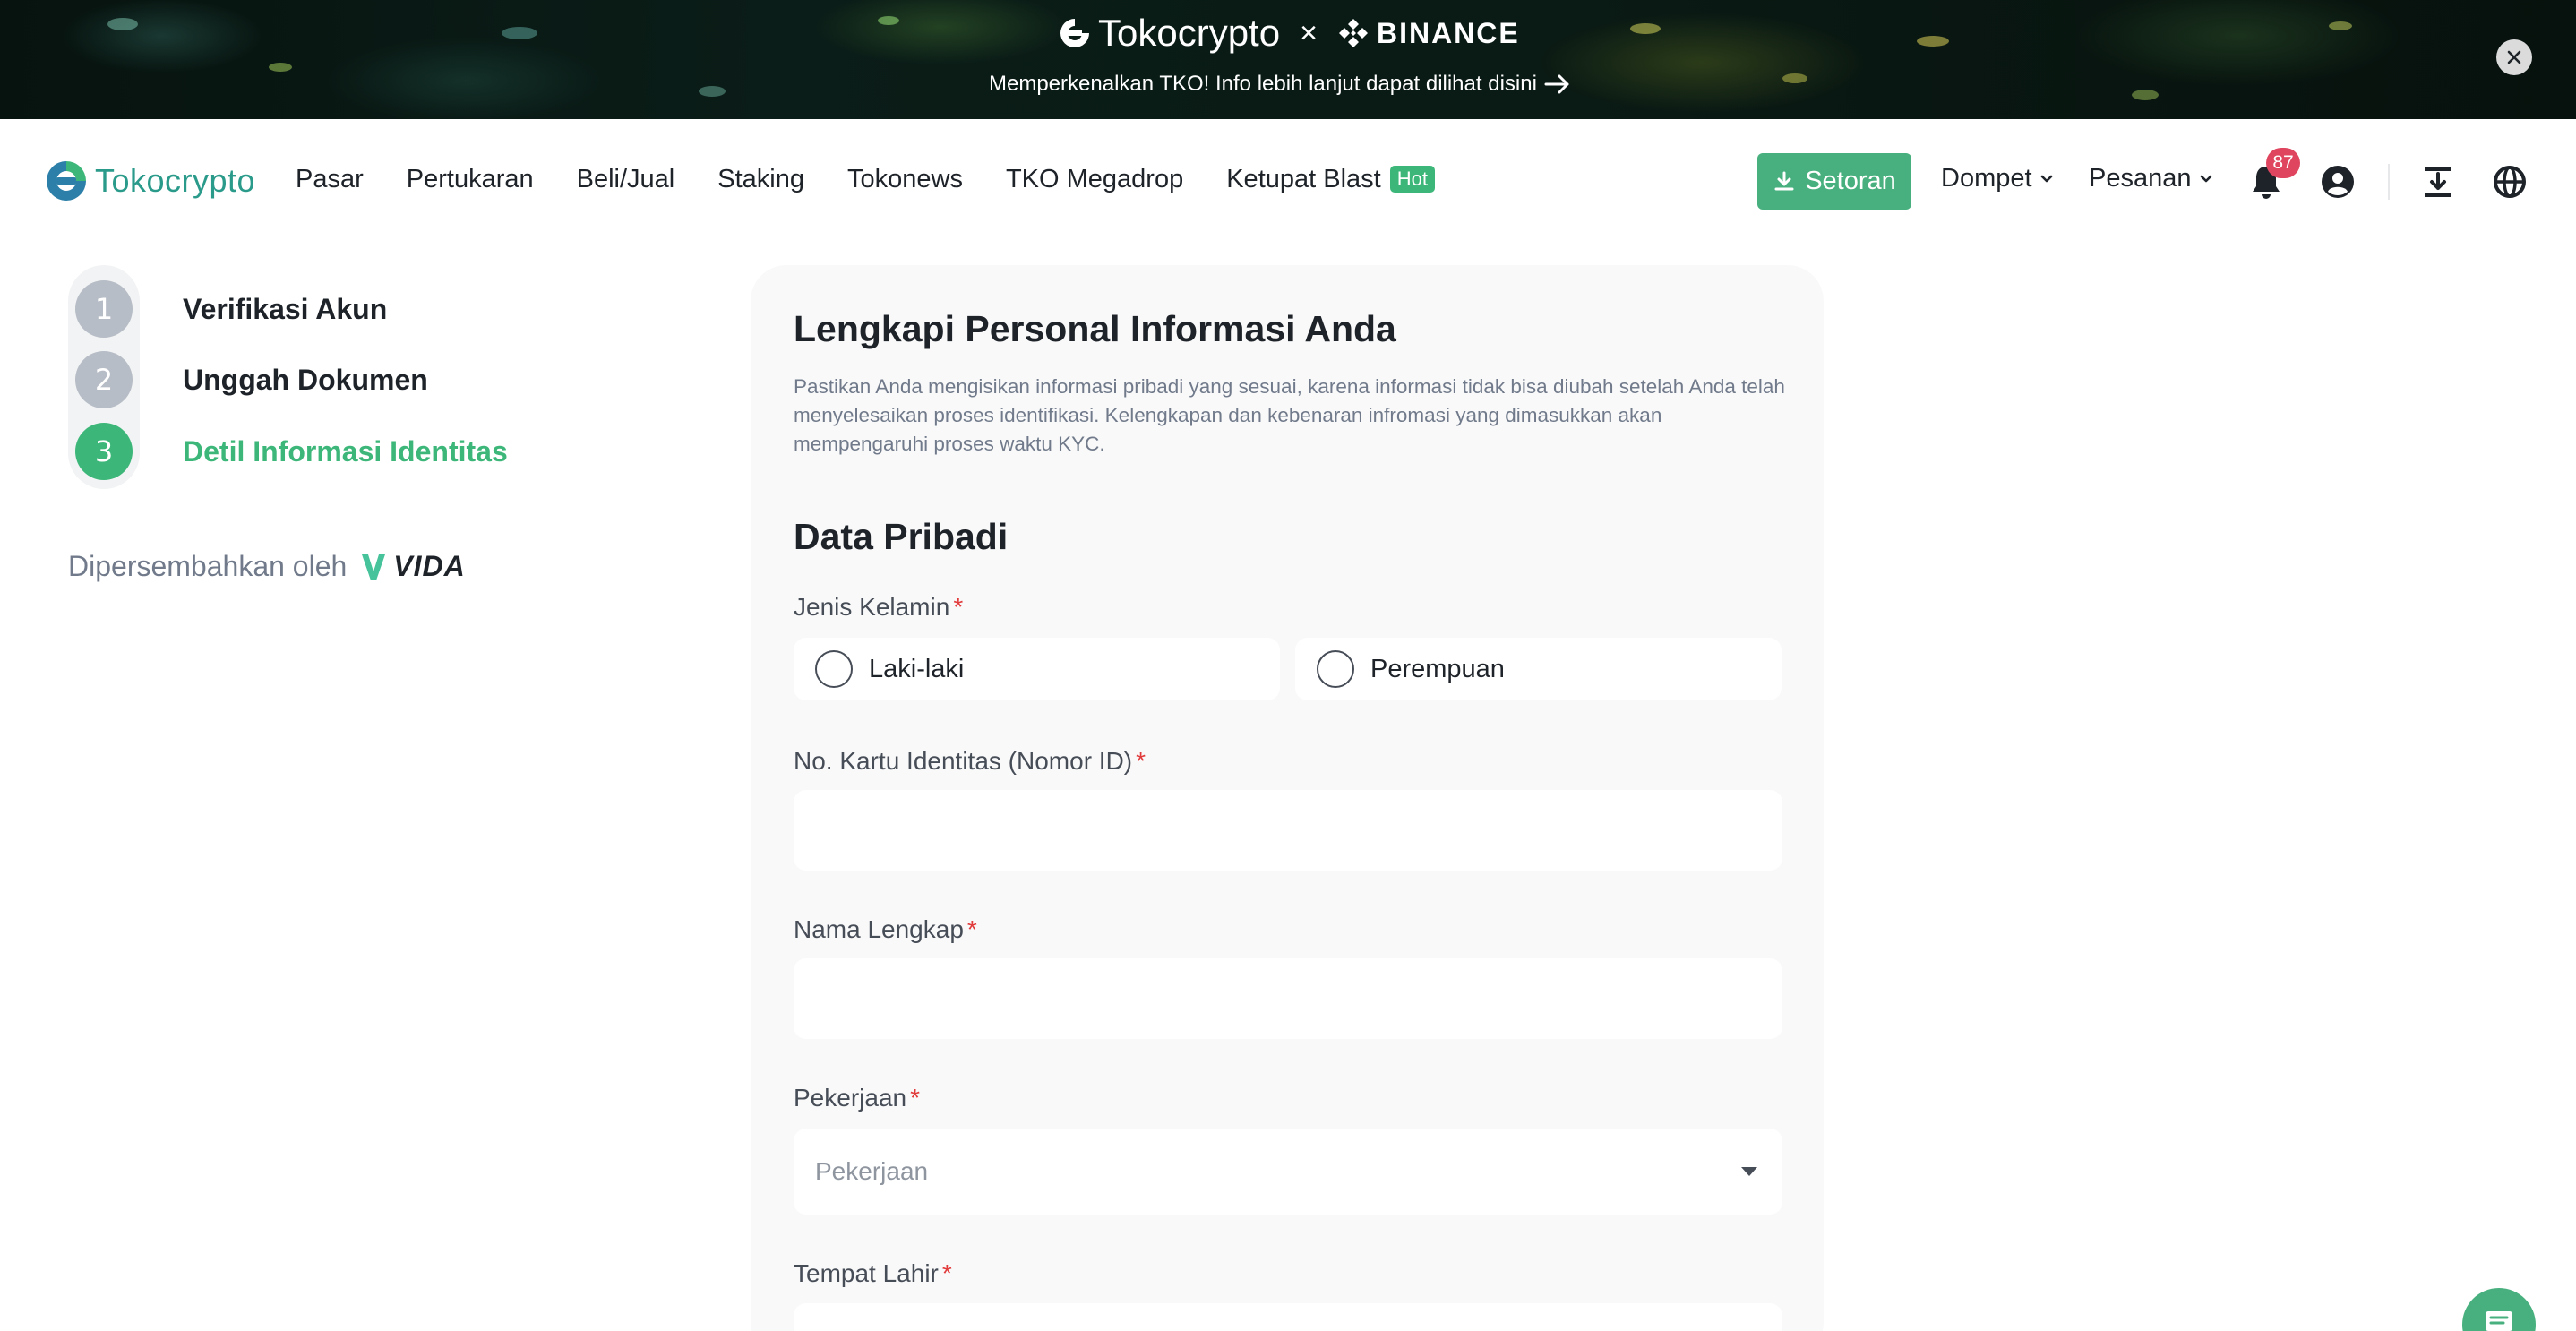  I want to click on caret-down-icon, so click(1749, 1171).